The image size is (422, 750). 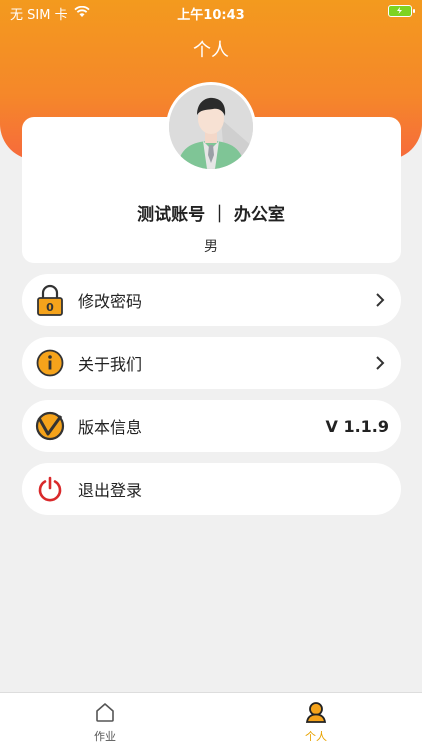 I want to click on info-icon, so click(x=50, y=363).